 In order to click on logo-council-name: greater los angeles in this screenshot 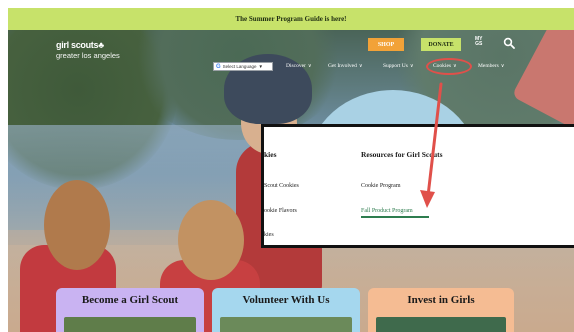, I will do `click(88, 55)`.